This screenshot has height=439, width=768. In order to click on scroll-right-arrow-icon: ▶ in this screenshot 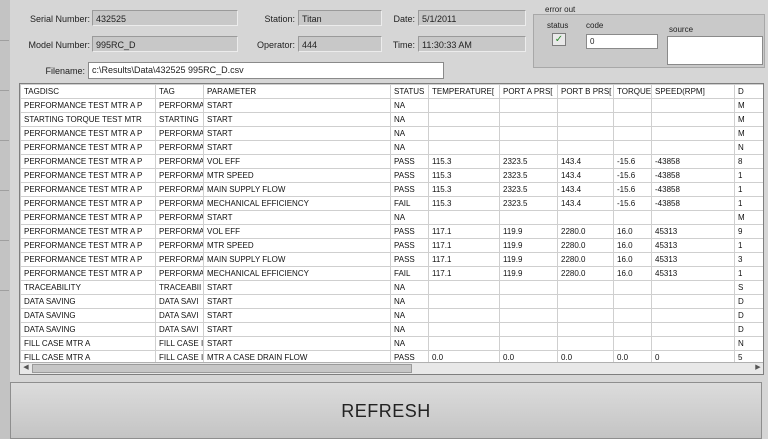, I will do `click(758, 368)`.